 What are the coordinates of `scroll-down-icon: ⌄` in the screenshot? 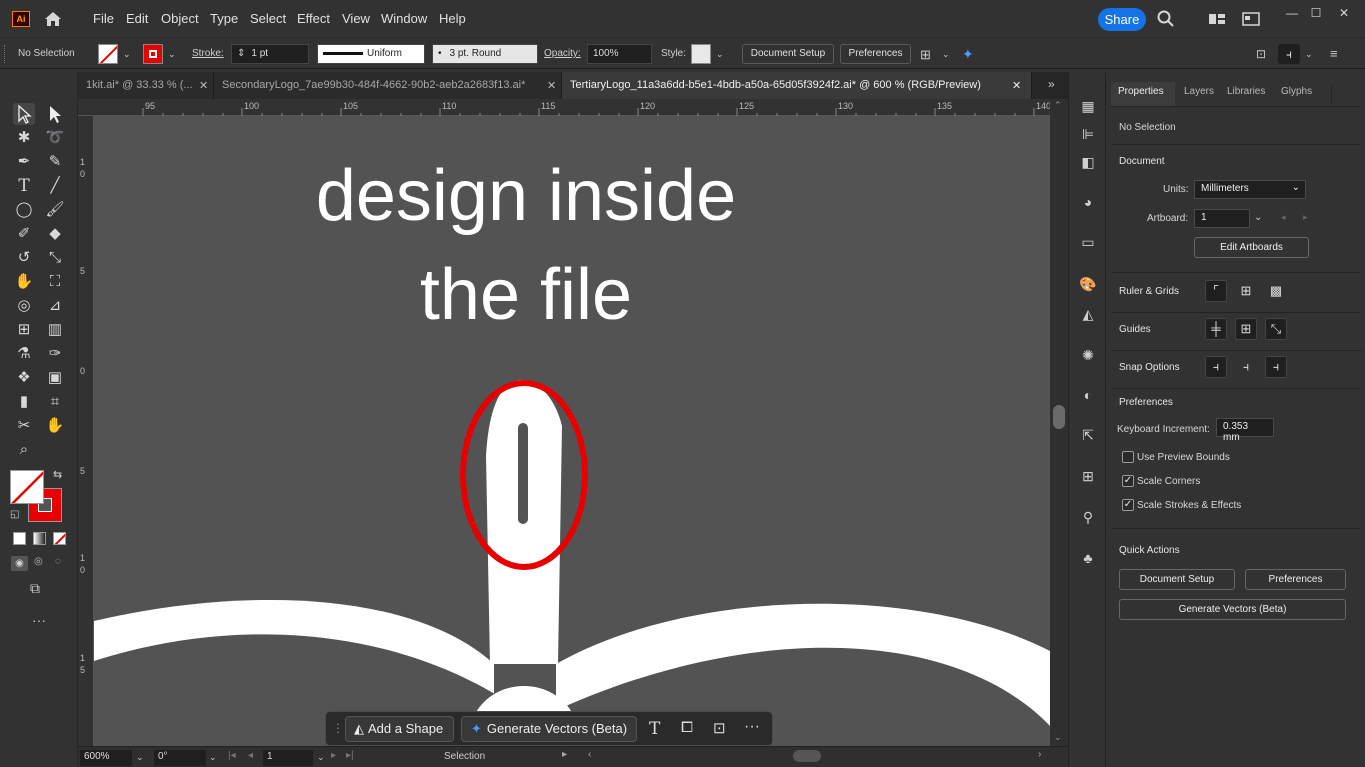 It's located at (1058, 737).